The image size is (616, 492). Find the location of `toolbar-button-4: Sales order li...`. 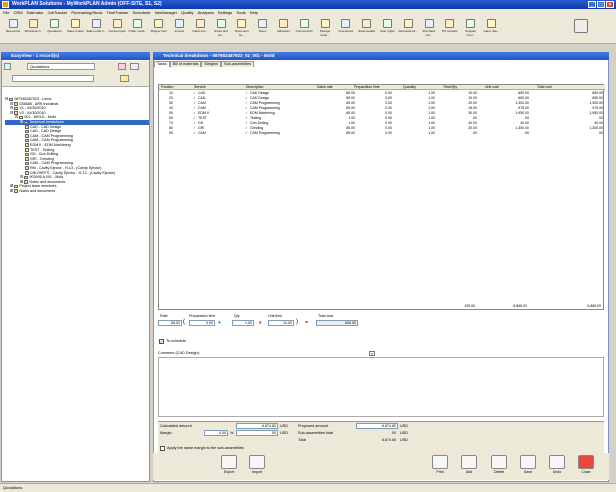

toolbar-button-4: Sales order li... is located at coordinates (96, 25).